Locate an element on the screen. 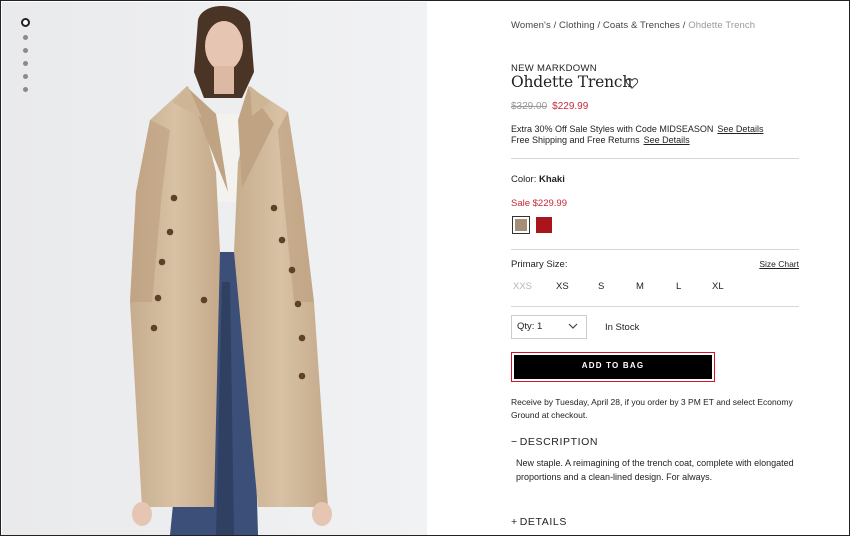 This screenshot has height=536, width=850. stock-status: In Stock is located at coordinates (622, 327).